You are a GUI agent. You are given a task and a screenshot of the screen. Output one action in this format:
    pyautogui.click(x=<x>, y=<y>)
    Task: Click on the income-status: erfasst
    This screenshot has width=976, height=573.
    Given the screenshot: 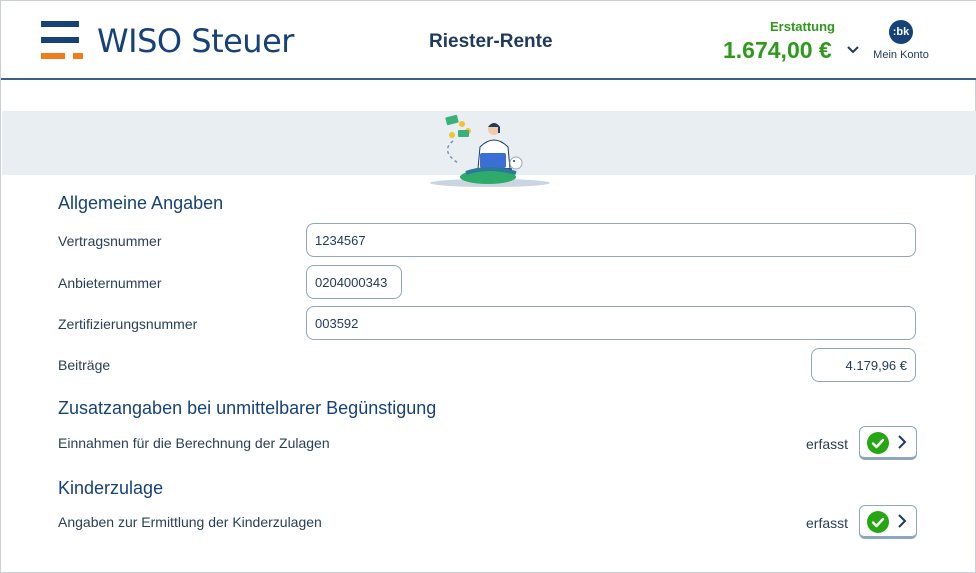 What is the action you would take?
    pyautogui.click(x=827, y=444)
    